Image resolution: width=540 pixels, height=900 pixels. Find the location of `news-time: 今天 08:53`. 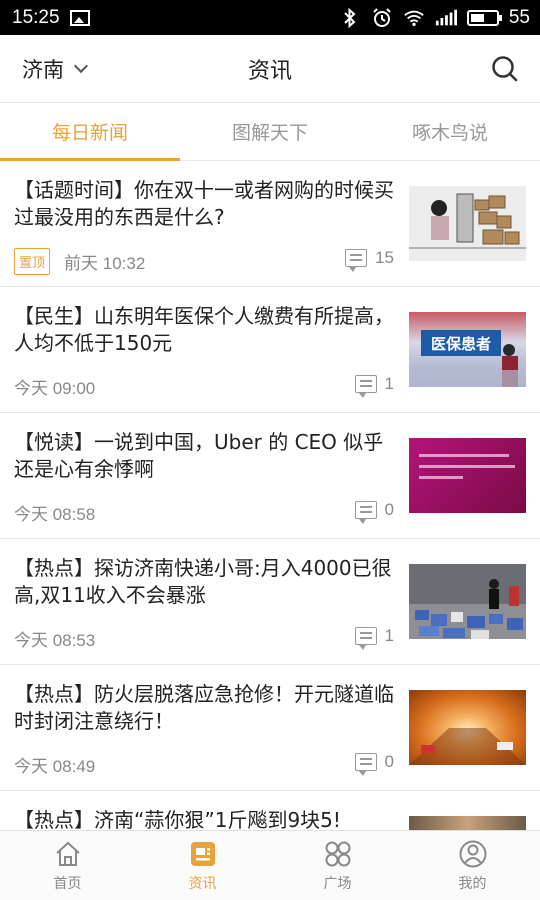

news-time: 今天 08:53 is located at coordinates (55, 640).